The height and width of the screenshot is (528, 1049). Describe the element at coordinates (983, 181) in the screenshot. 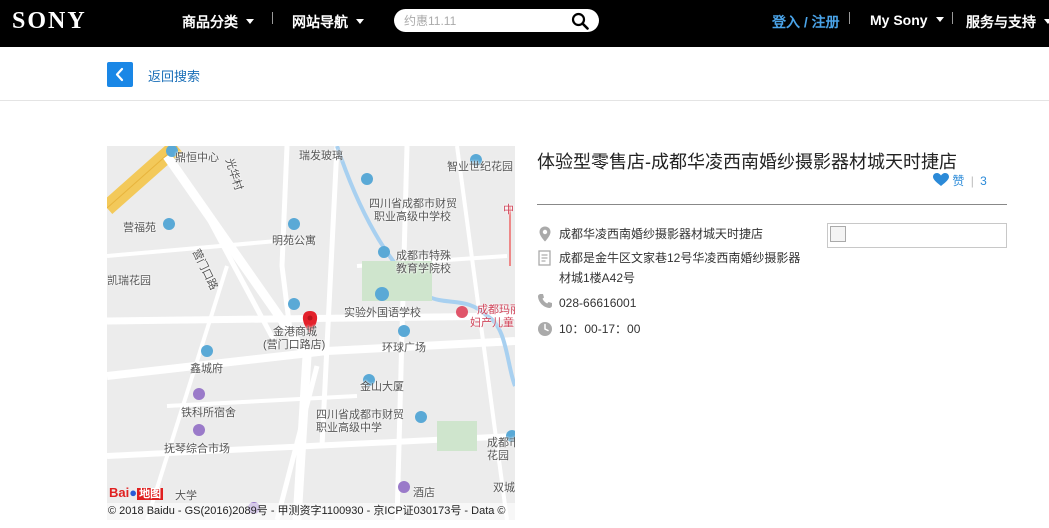

I see `like-count: 3` at that location.